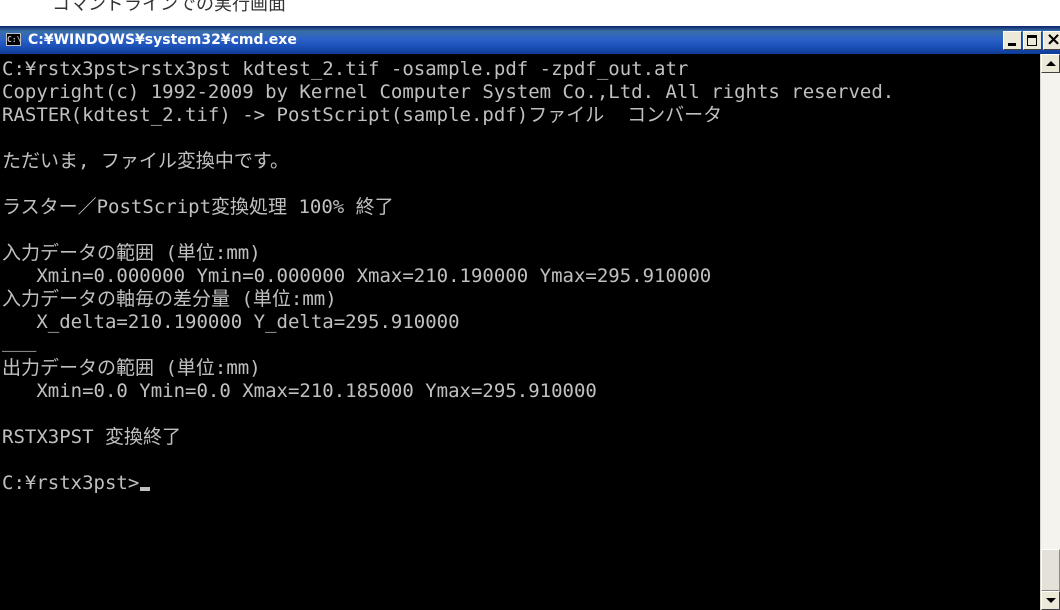 Image resolution: width=1060 pixels, height=610 pixels. What do you see at coordinates (131, 368) in the screenshot?
I see `console-line: 出力データの範囲 (単位:mm)` at bounding box center [131, 368].